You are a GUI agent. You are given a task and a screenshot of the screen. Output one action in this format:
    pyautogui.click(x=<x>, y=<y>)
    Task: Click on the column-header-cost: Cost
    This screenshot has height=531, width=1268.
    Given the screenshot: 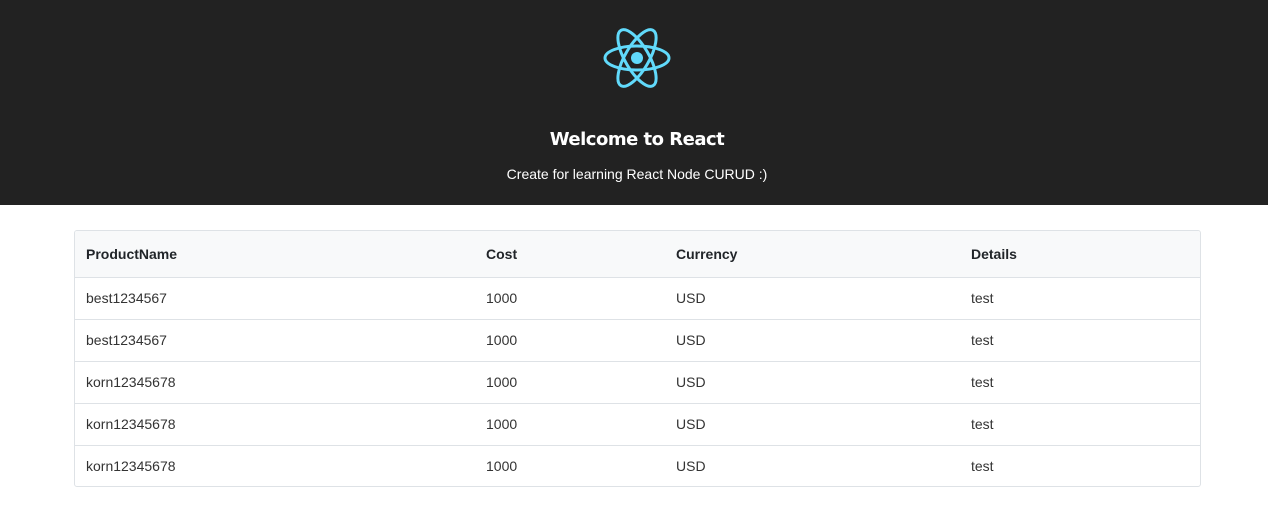 What is the action you would take?
    pyautogui.click(x=570, y=254)
    